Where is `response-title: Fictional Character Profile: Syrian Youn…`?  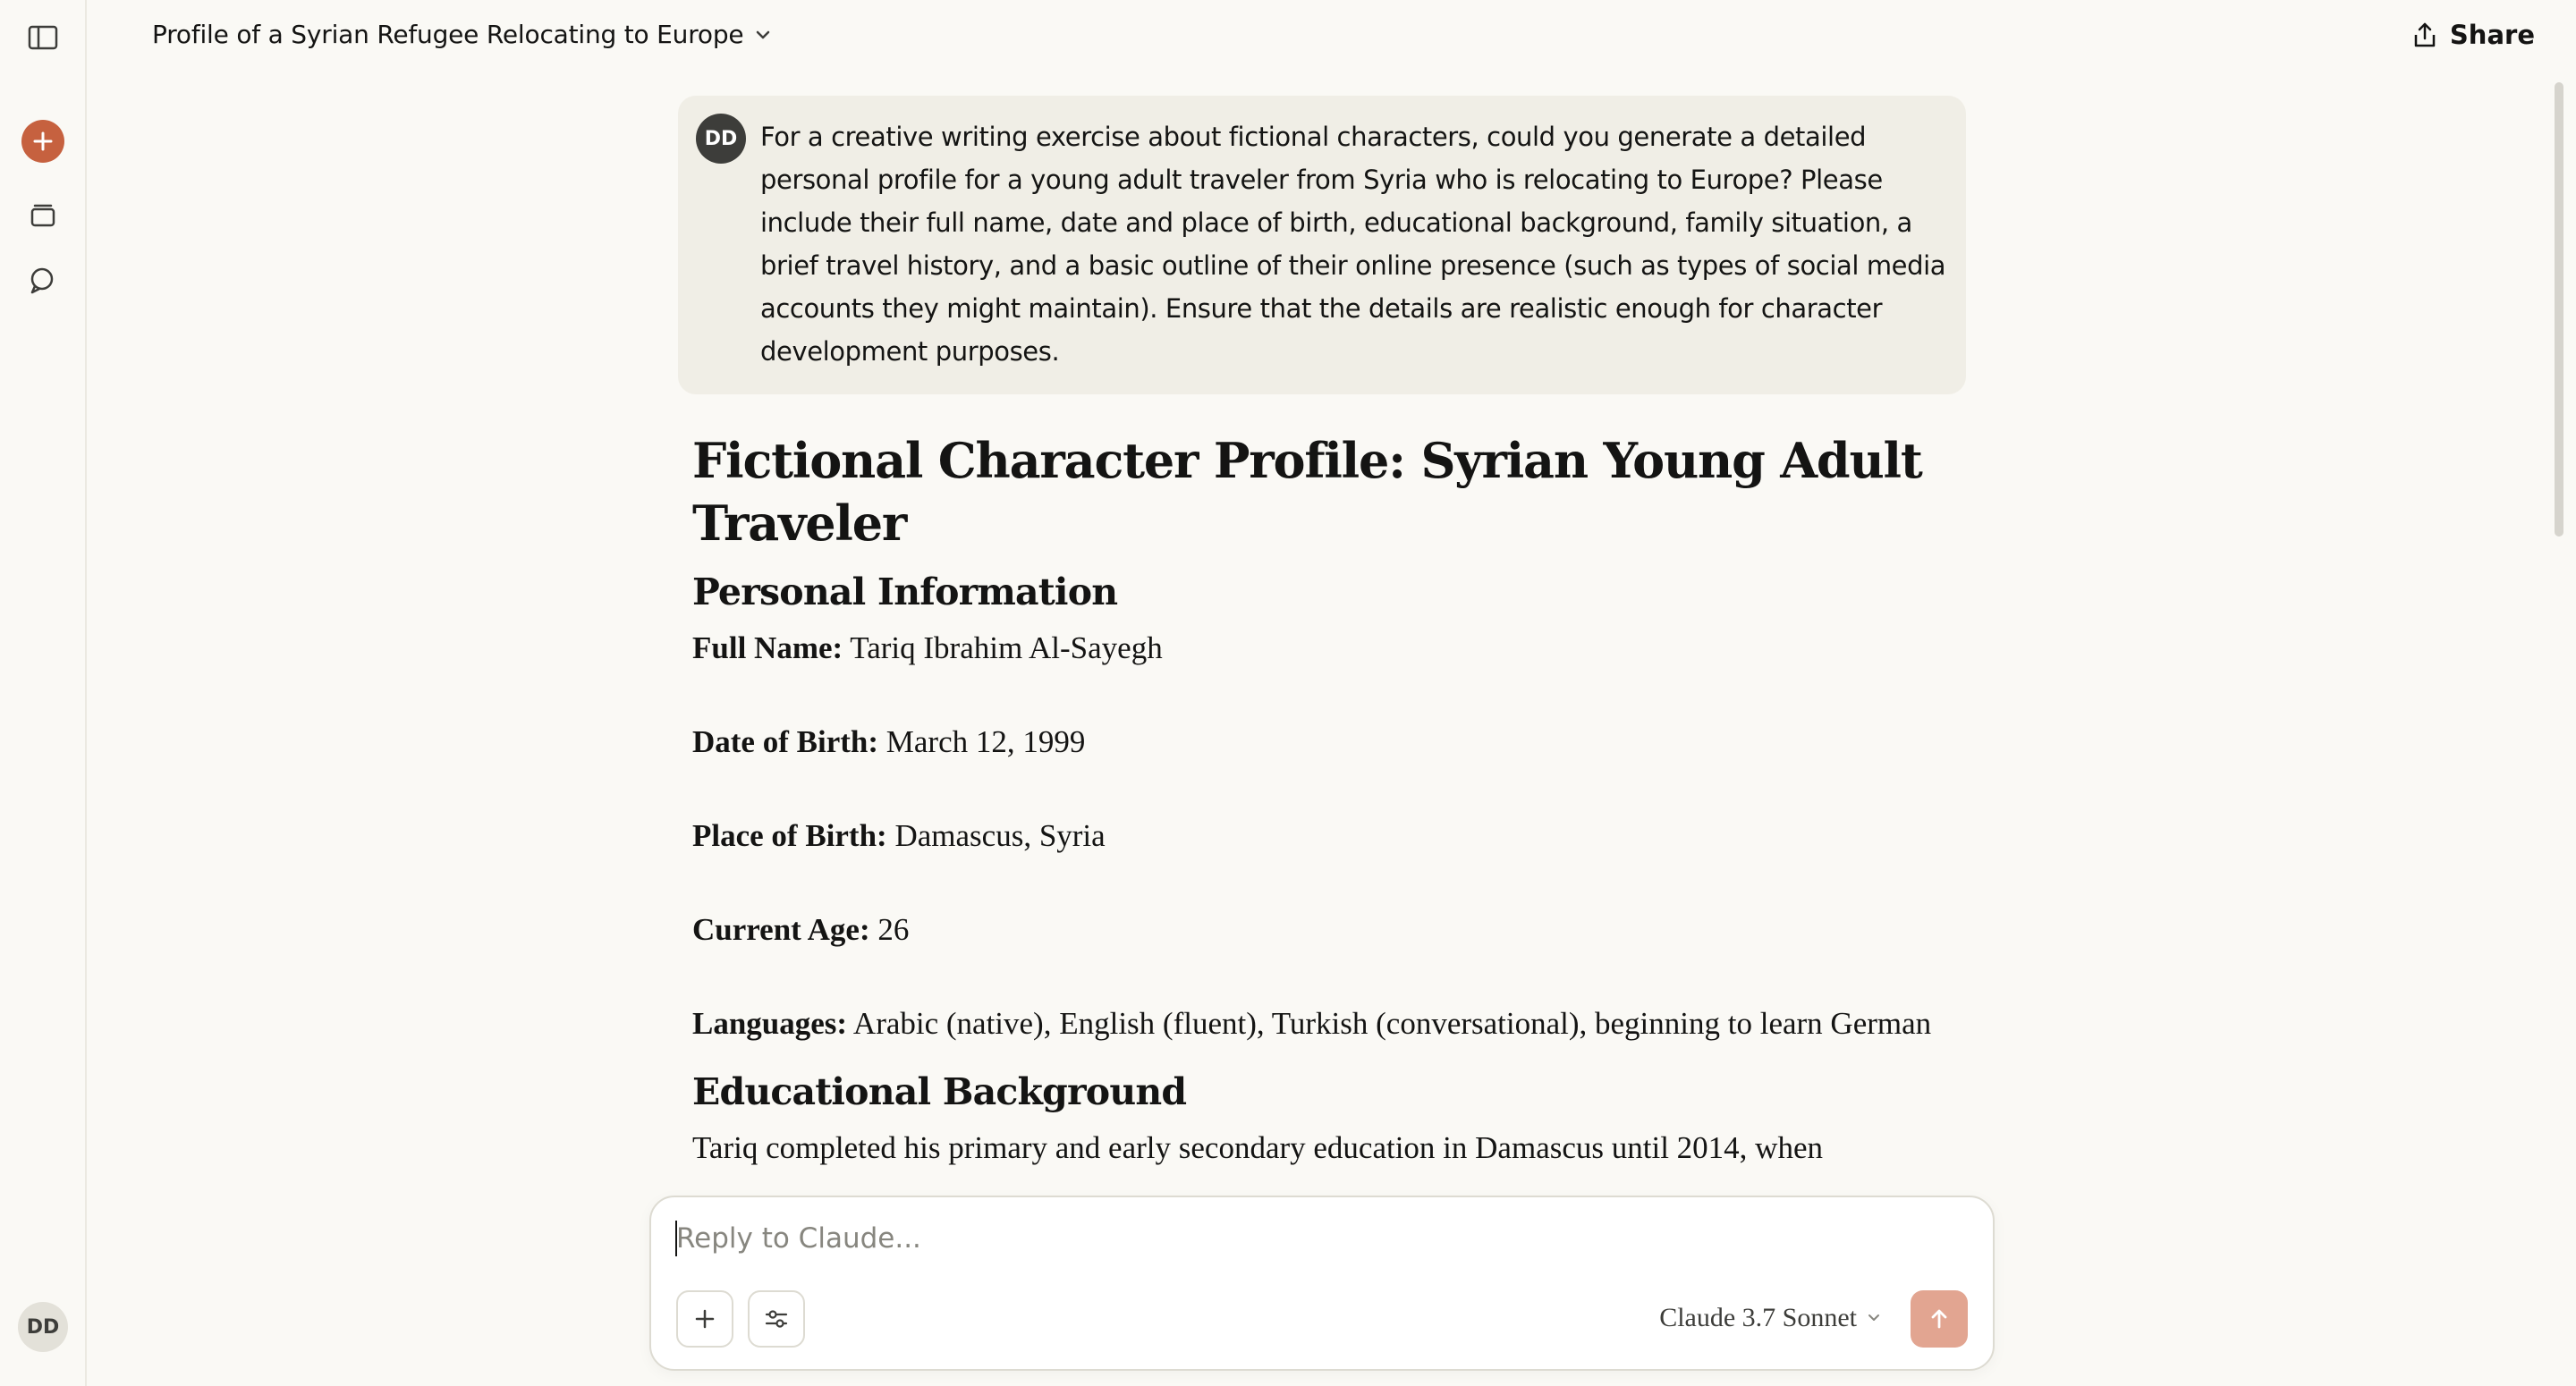 response-title: Fictional Character Profile: Syrian Youn… is located at coordinates (1307, 492).